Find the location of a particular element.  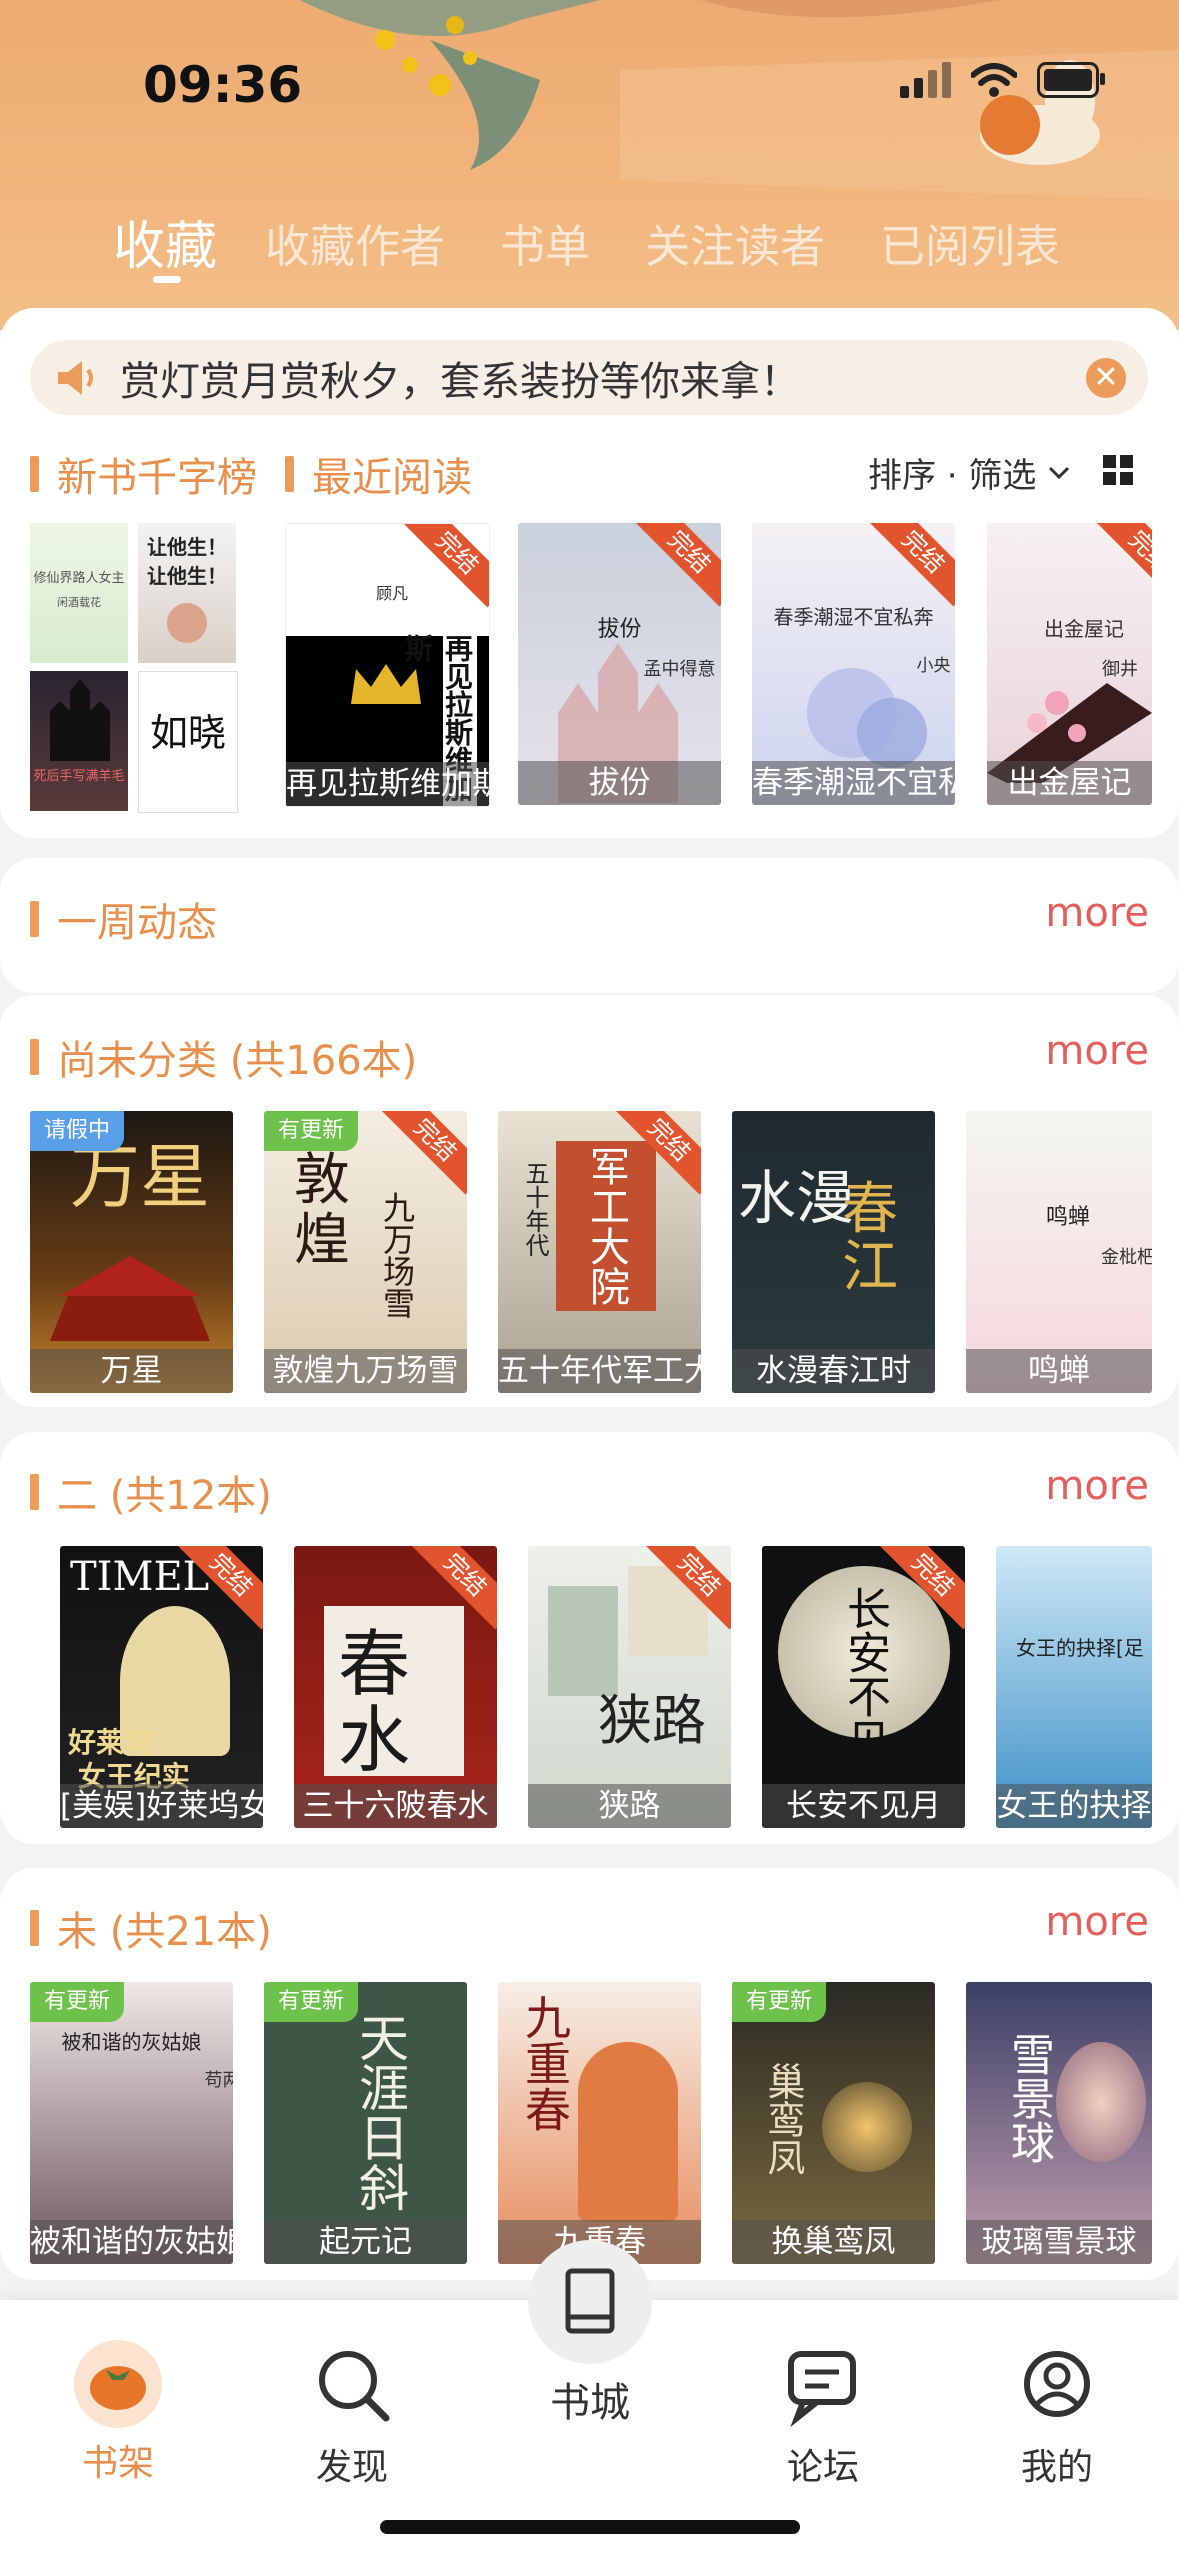

folder-covers: 修仙界路人女主 闲酒载花 让他生！让他生！ 死后手写满羊毛 如晓 is located at coordinates (135, 668).